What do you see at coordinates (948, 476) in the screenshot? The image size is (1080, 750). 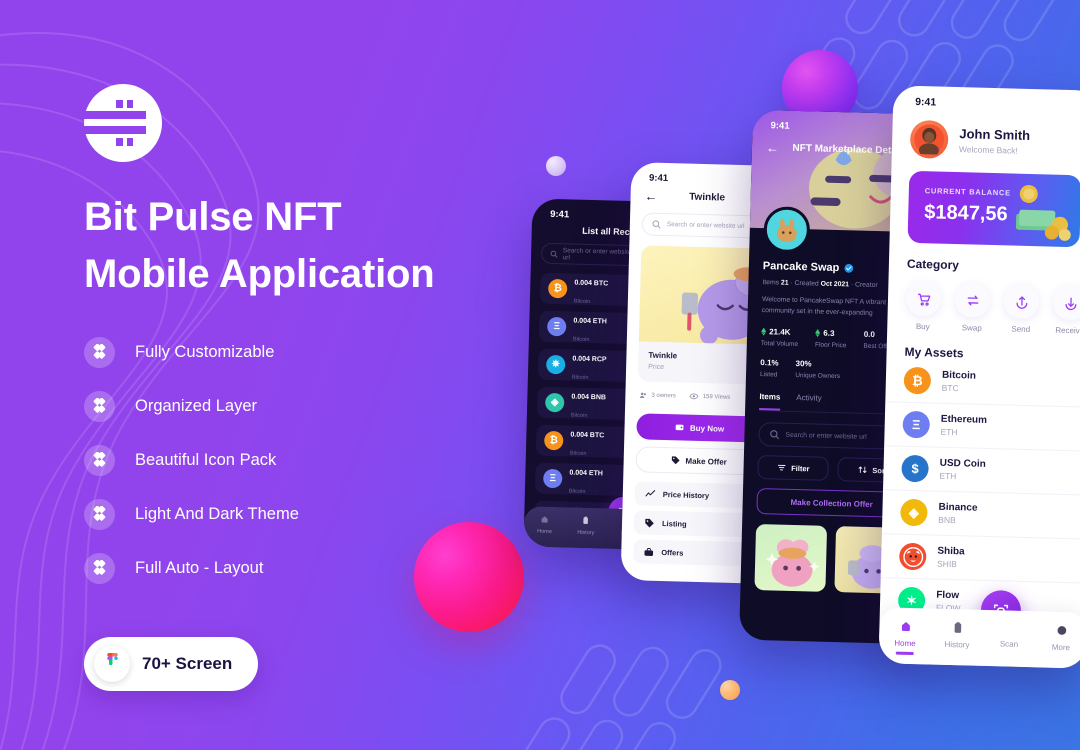 I see `asset-symbol: ETH` at bounding box center [948, 476].